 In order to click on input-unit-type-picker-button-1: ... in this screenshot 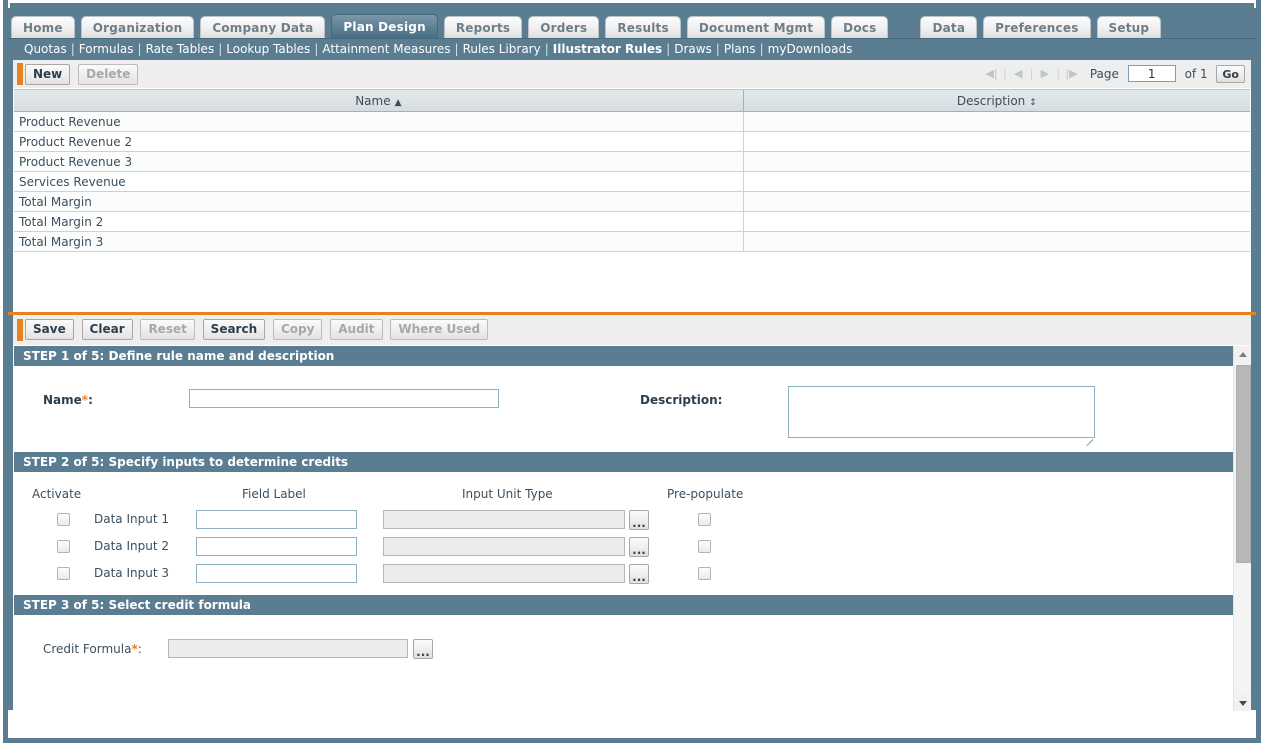, I will do `click(639, 520)`.